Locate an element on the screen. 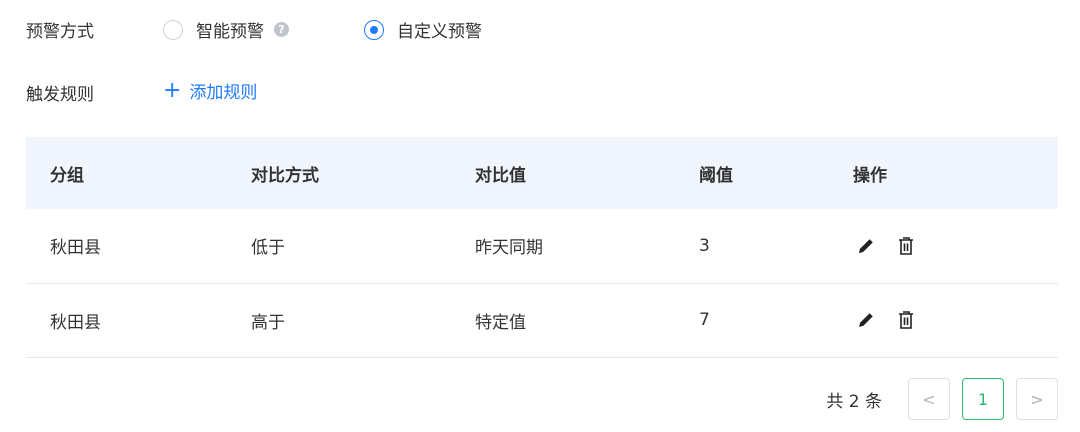 This screenshot has width=1080, height=432. header-group: 分组 is located at coordinates (67, 175).